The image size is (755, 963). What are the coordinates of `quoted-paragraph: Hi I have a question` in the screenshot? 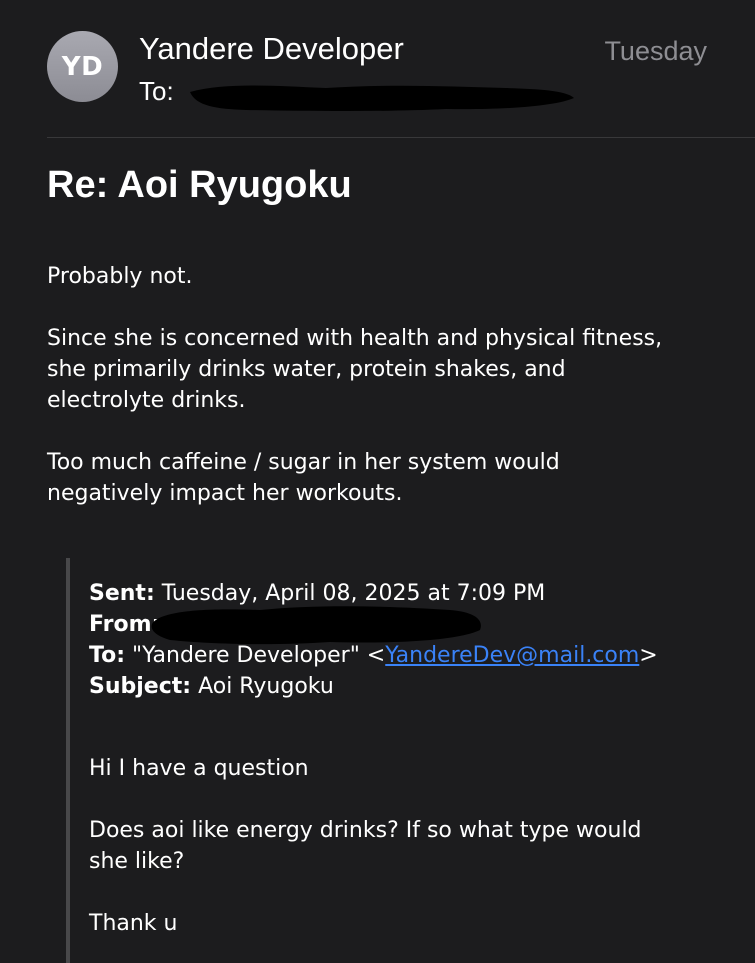 It's located at (199, 768).